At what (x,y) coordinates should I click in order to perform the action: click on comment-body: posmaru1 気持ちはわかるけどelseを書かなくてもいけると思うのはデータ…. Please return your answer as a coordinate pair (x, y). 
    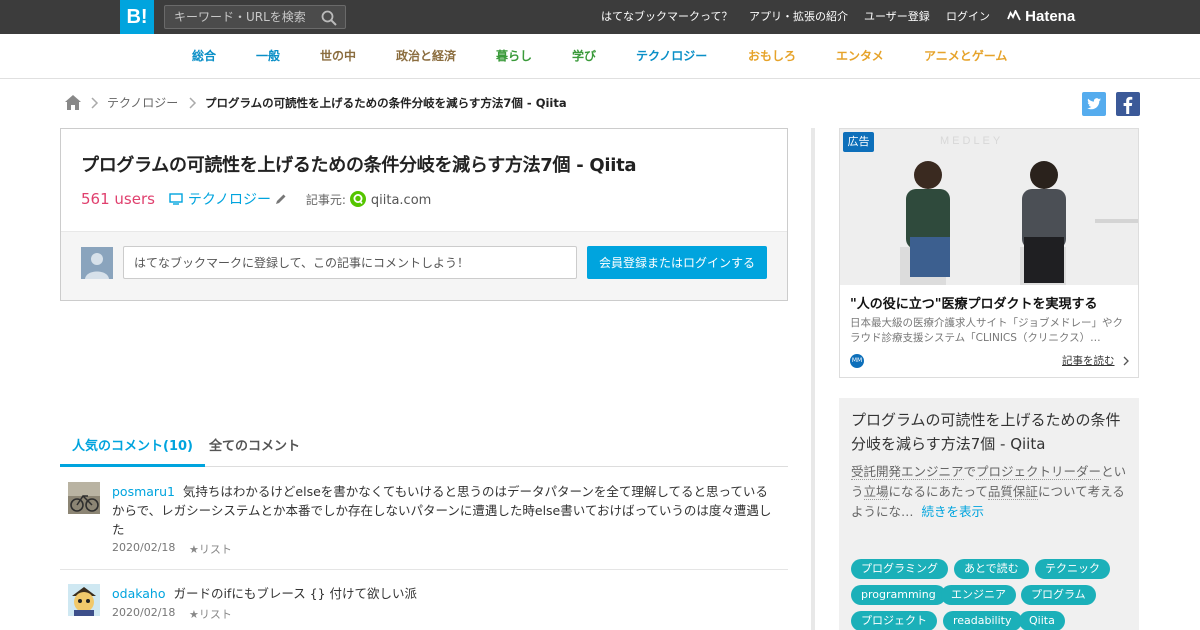
    Looking at the image, I should click on (444, 510).